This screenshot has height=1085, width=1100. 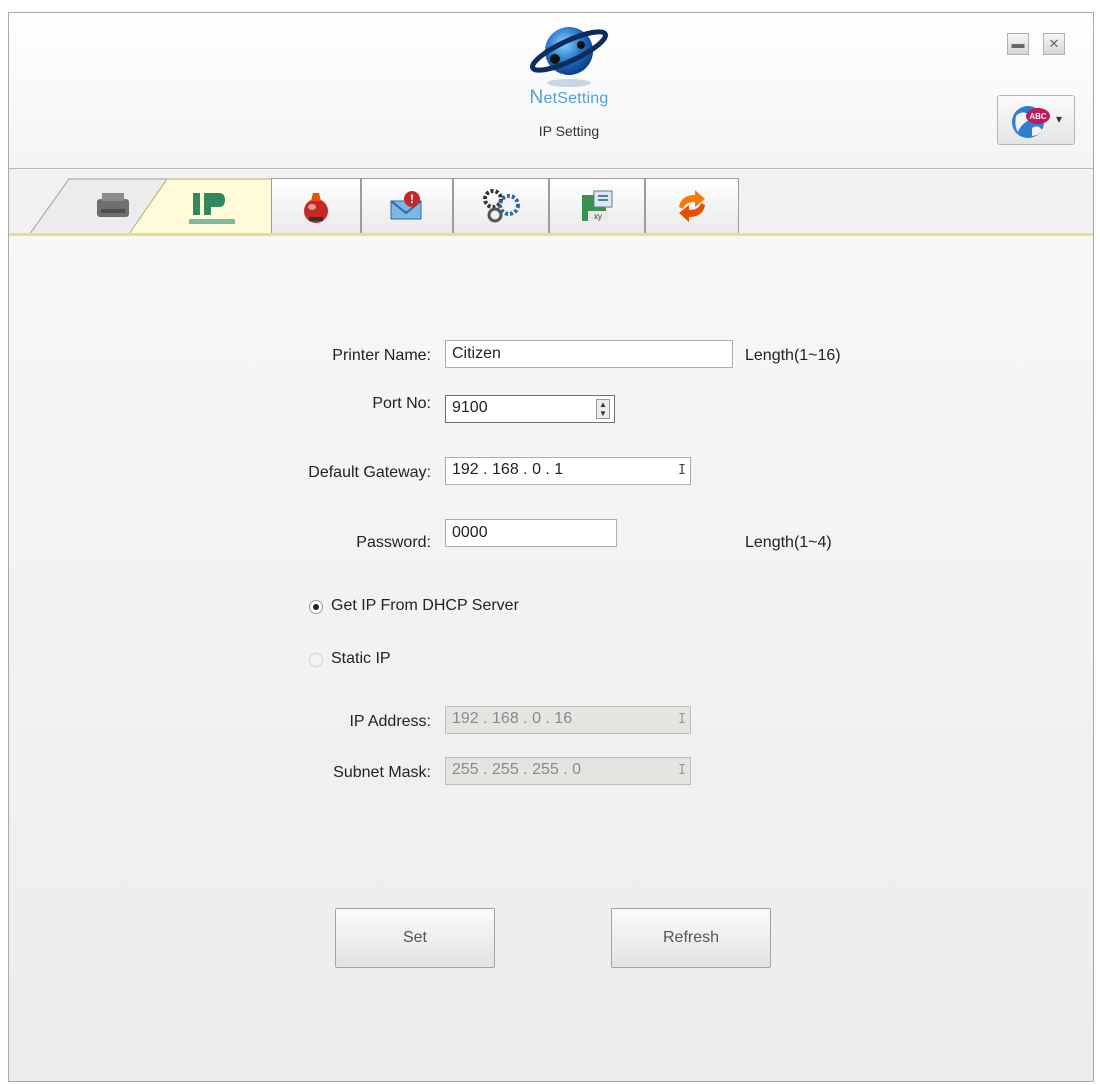 I want to click on ip-address-label: IP Address:, so click(x=390, y=721).